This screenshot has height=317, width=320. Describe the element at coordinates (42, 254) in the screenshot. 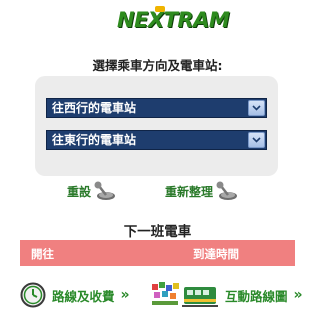

I see `column-header-destination: 開往` at that location.